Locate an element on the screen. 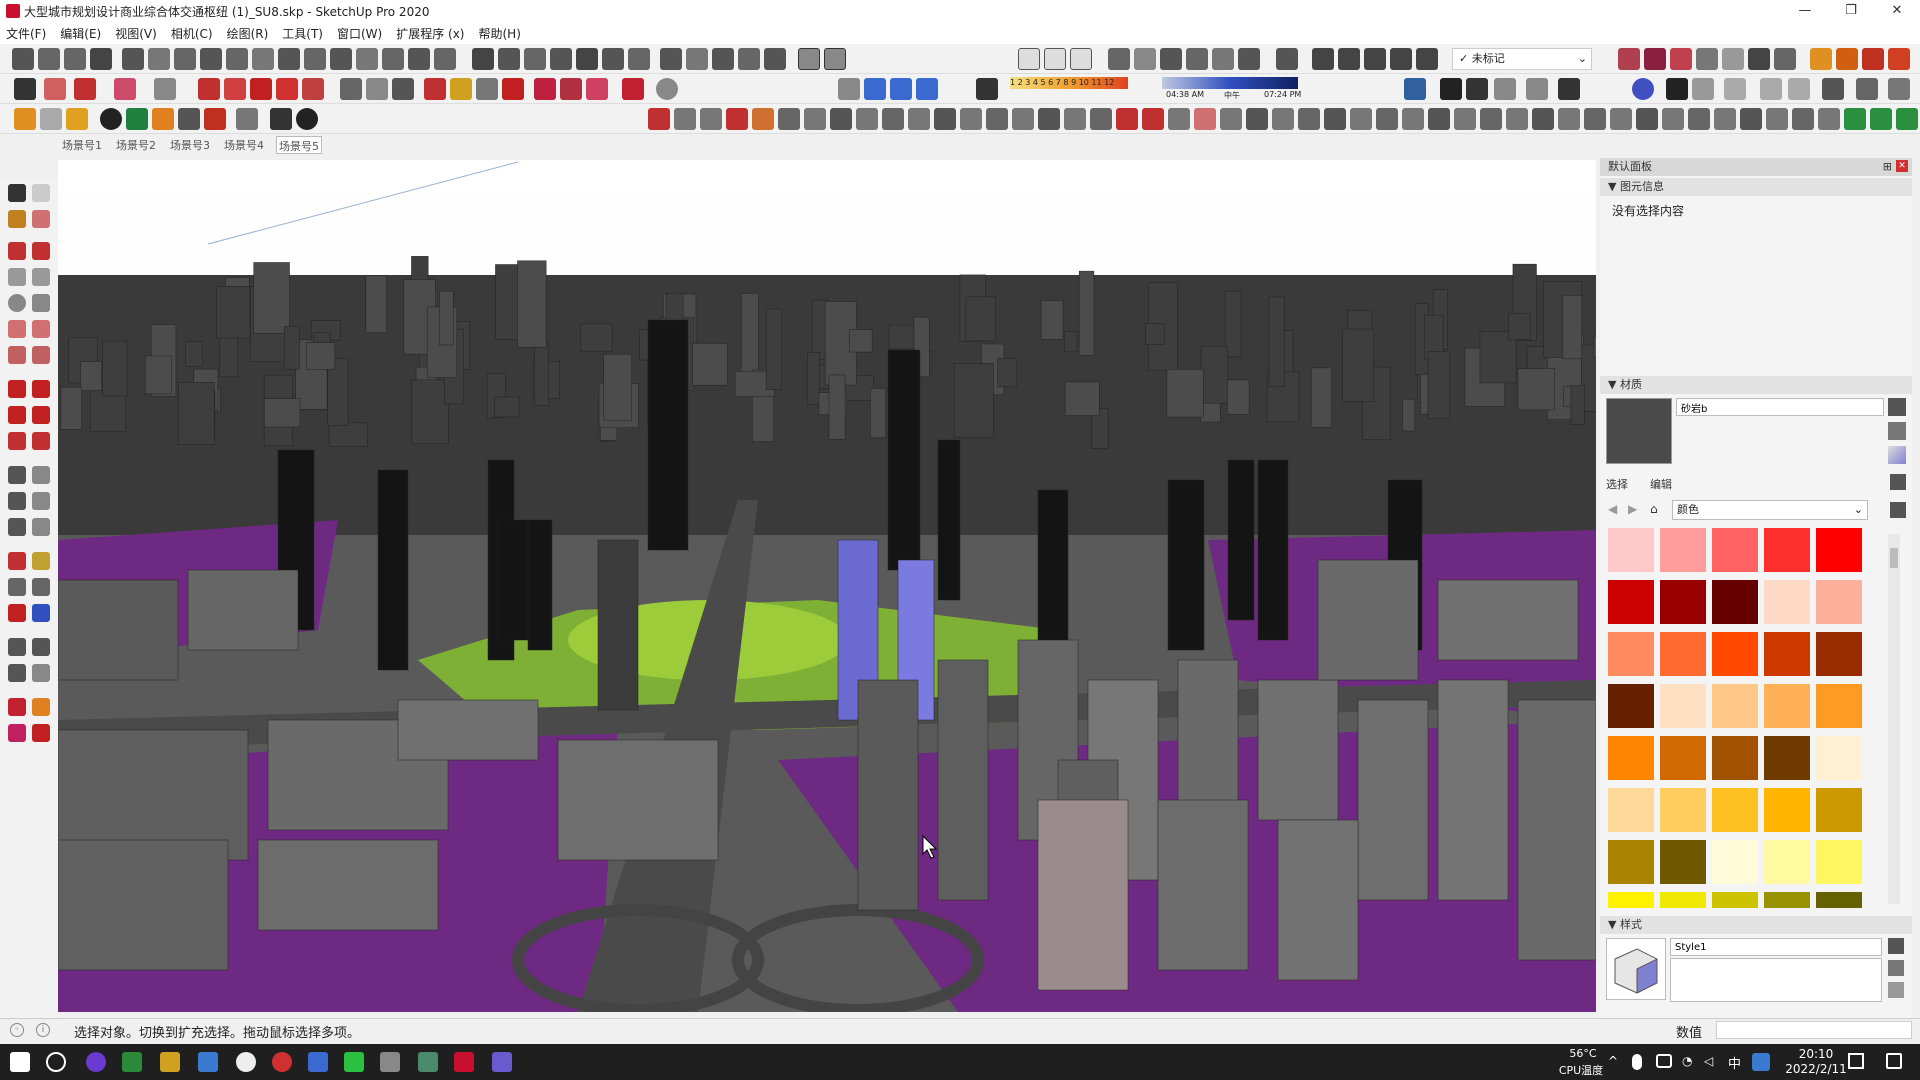 The height and width of the screenshot is (1080, 1920). sketchup-taskbar-icon is located at coordinates (464, 1062).